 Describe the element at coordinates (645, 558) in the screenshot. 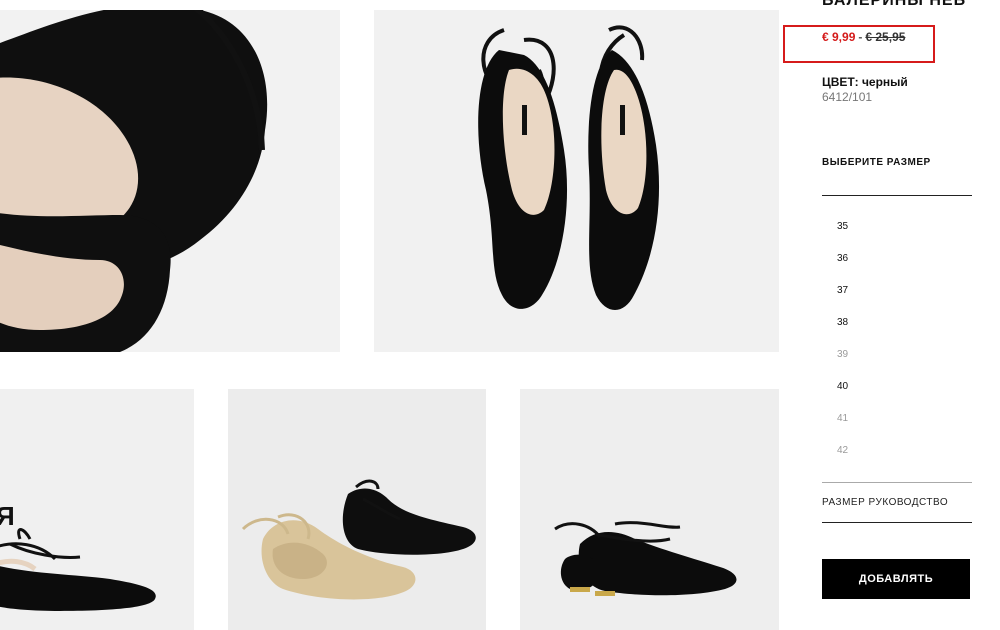

I see `black-ballerina-gold-heel-image` at that location.